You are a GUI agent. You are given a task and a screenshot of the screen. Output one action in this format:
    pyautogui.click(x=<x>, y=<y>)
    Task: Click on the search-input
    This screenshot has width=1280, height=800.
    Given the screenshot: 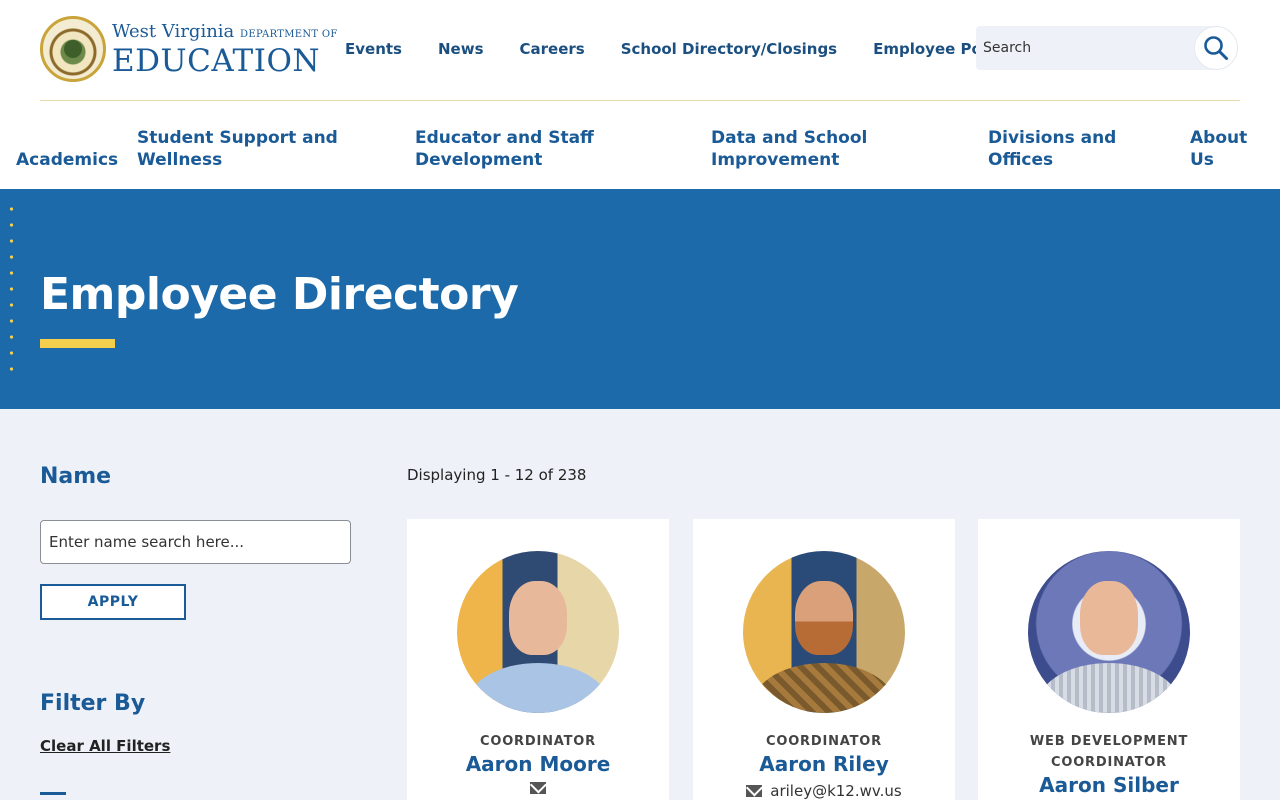 What is the action you would take?
    pyautogui.click(x=1081, y=48)
    